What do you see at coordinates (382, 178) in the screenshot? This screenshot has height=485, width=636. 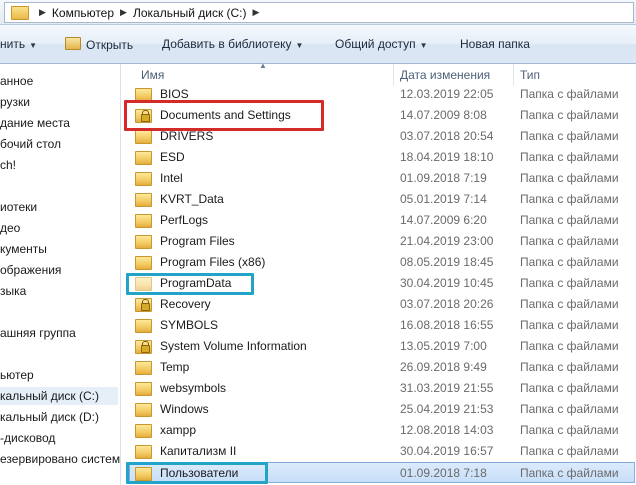 I see `file-row: Intel 01.09.2018 7:19 Папка с файлами` at bounding box center [382, 178].